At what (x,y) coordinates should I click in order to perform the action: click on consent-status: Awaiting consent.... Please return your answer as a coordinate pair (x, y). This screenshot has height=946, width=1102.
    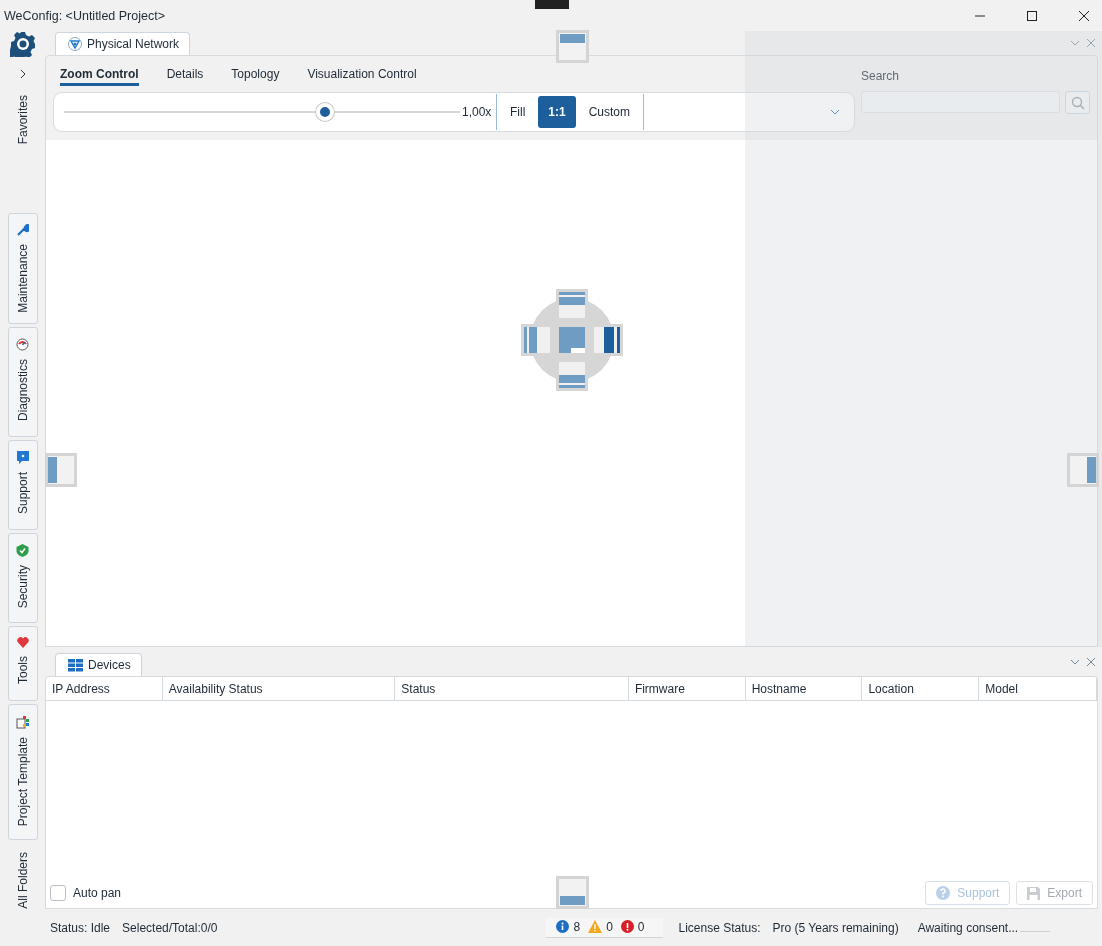
    Looking at the image, I should click on (968, 927).